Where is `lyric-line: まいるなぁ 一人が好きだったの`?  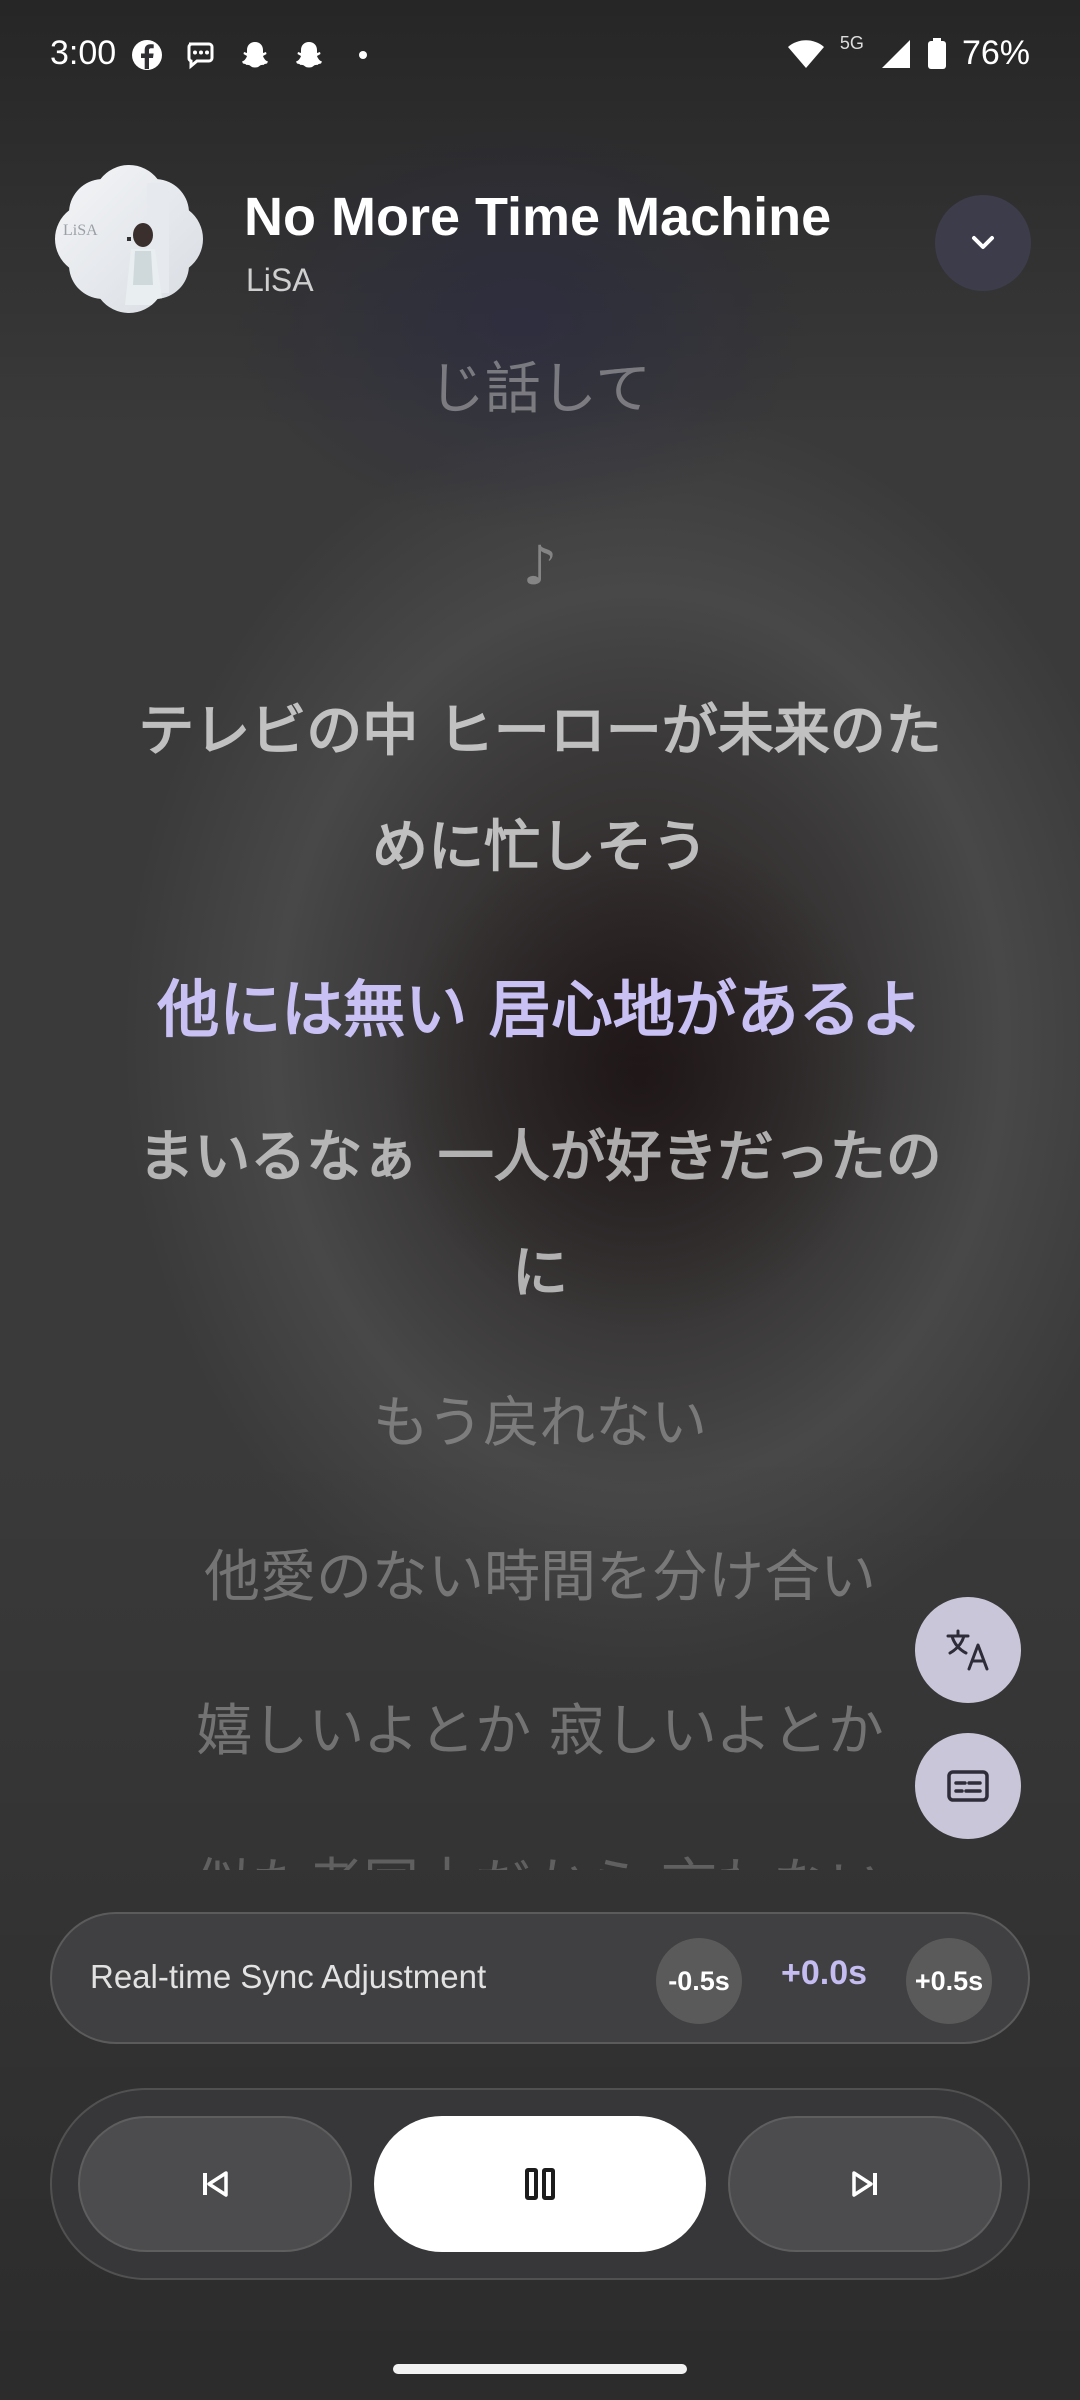
lyric-line: まいるなぁ 一人が好きだったの is located at coordinates (540, 1158).